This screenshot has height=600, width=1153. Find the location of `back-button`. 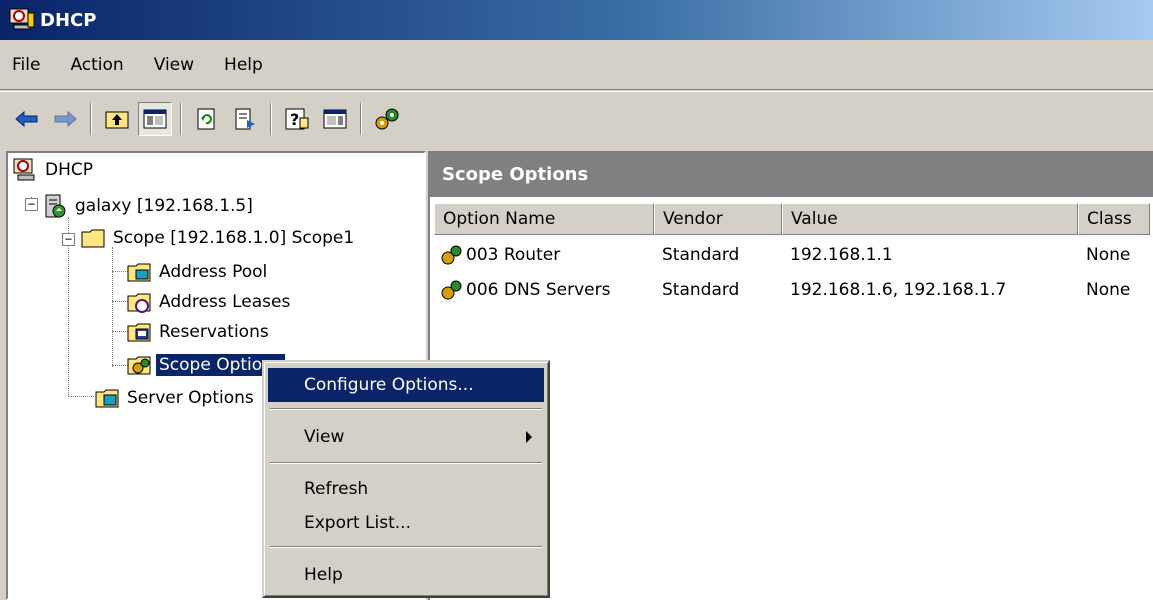

back-button is located at coordinates (27, 119).